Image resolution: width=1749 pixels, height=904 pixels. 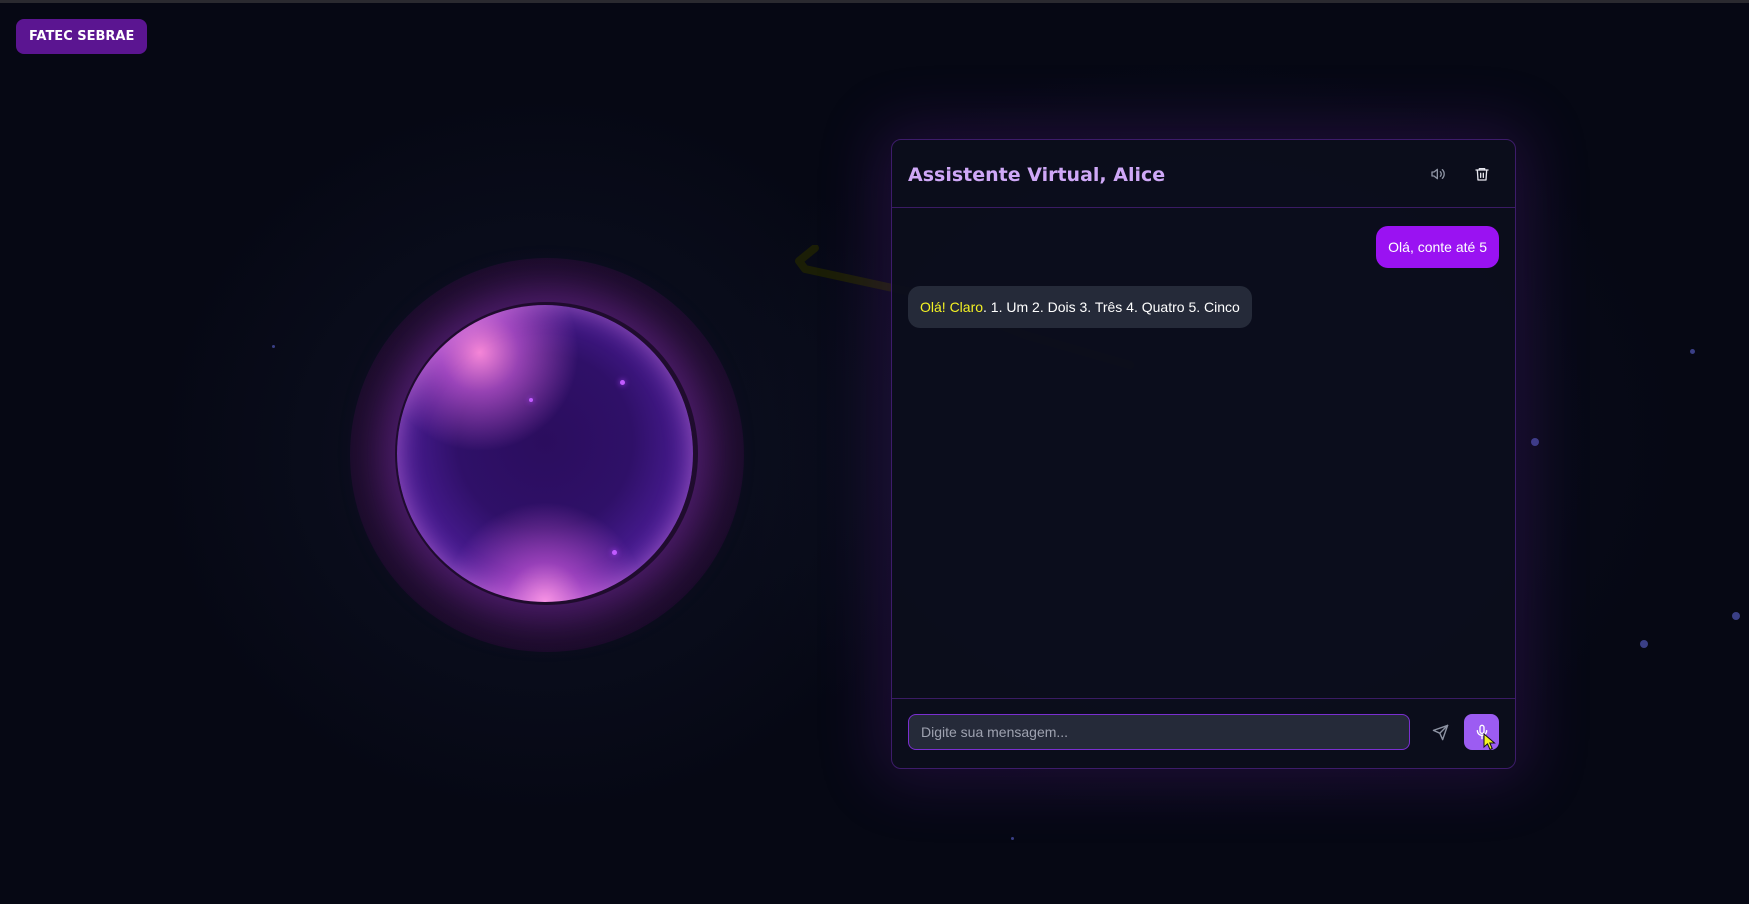 I want to click on highlighted-text: Olá! Claro, so click(x=952, y=307).